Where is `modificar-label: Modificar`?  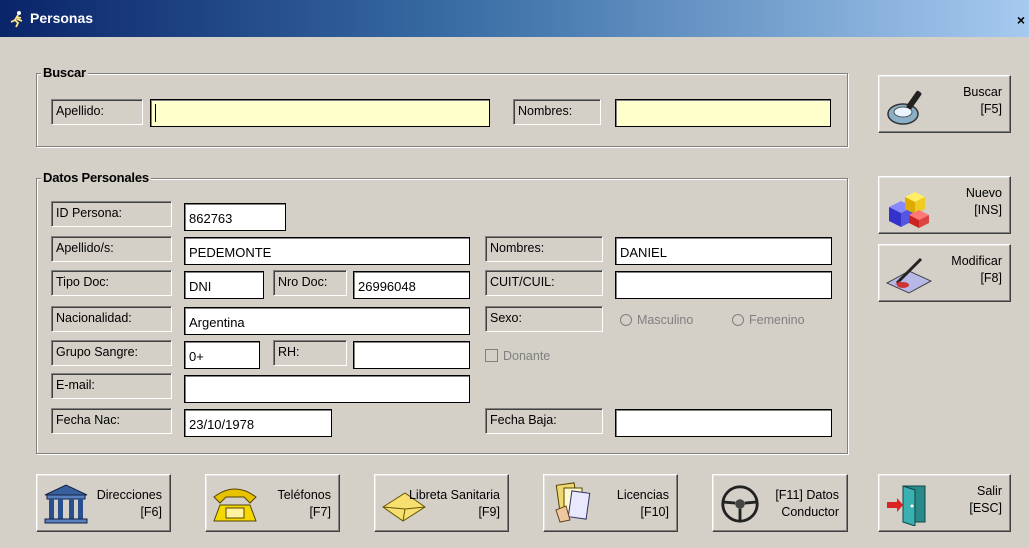
modificar-label: Modificar is located at coordinates (976, 261).